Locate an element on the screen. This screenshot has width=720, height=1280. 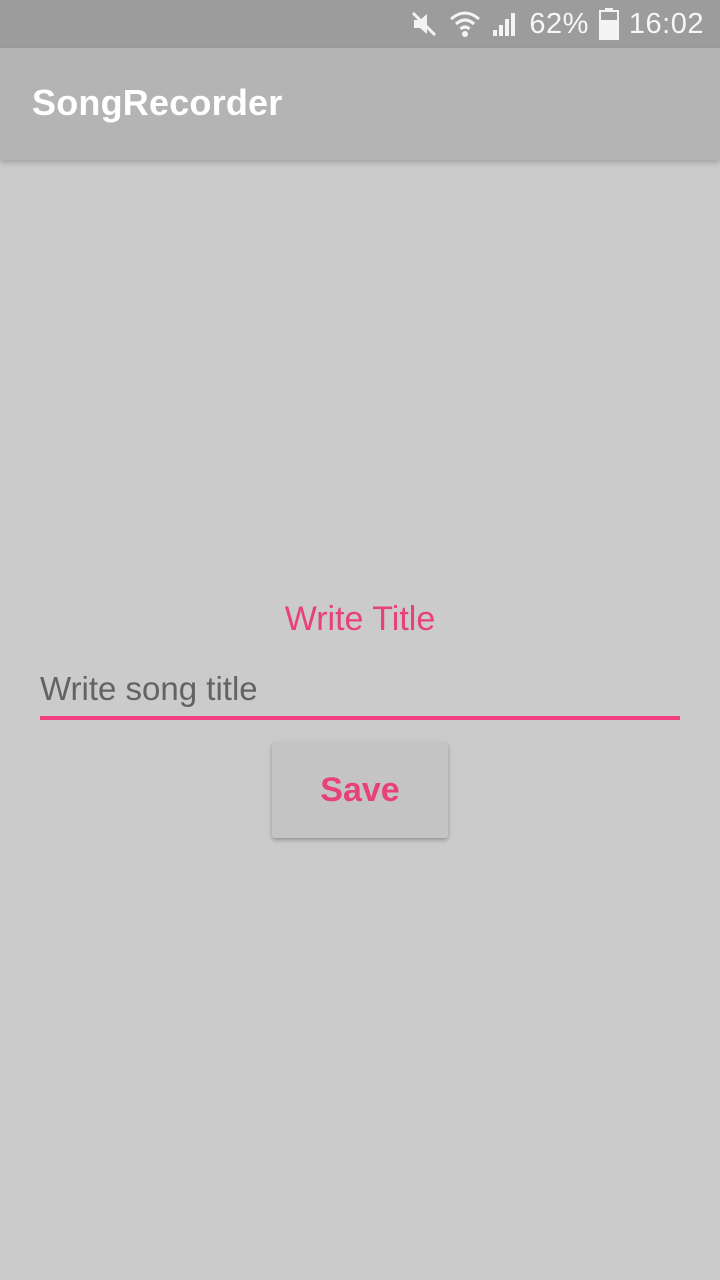
mute-icon is located at coordinates (424, 24).